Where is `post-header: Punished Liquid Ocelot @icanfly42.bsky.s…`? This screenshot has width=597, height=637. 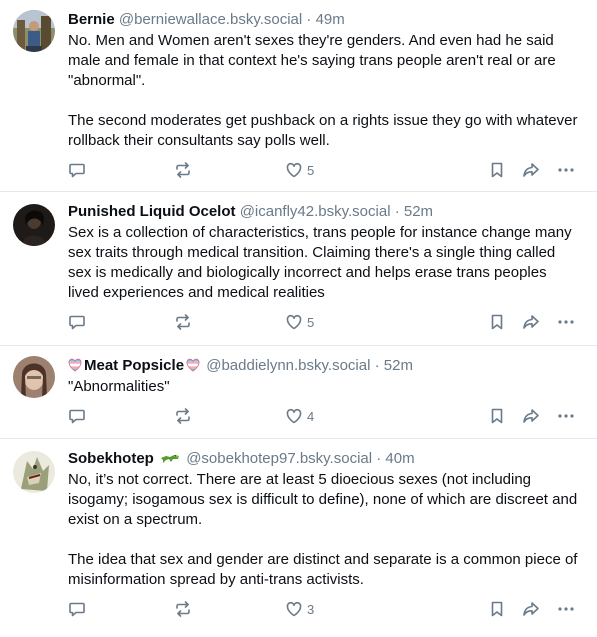
post-header: Punished Liquid Ocelot @icanfly42.bsky.s… is located at coordinates (324, 212).